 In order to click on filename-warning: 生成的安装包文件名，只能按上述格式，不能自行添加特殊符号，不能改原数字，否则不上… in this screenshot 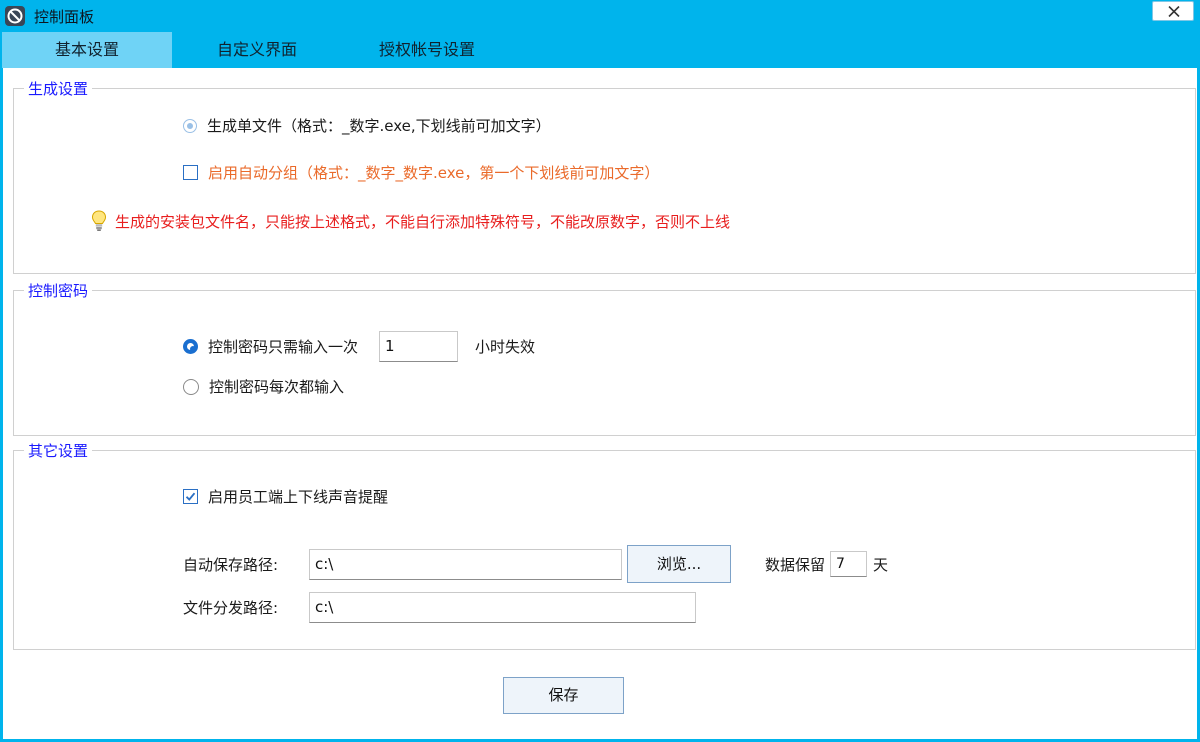, I will do `click(410, 221)`.